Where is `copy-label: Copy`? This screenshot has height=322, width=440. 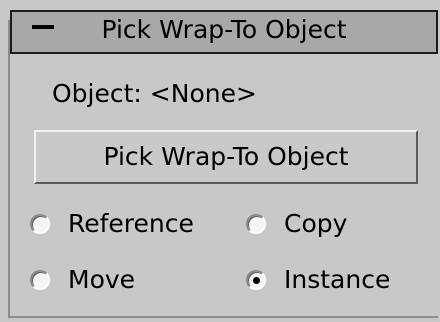 copy-label: Copy is located at coordinates (316, 223).